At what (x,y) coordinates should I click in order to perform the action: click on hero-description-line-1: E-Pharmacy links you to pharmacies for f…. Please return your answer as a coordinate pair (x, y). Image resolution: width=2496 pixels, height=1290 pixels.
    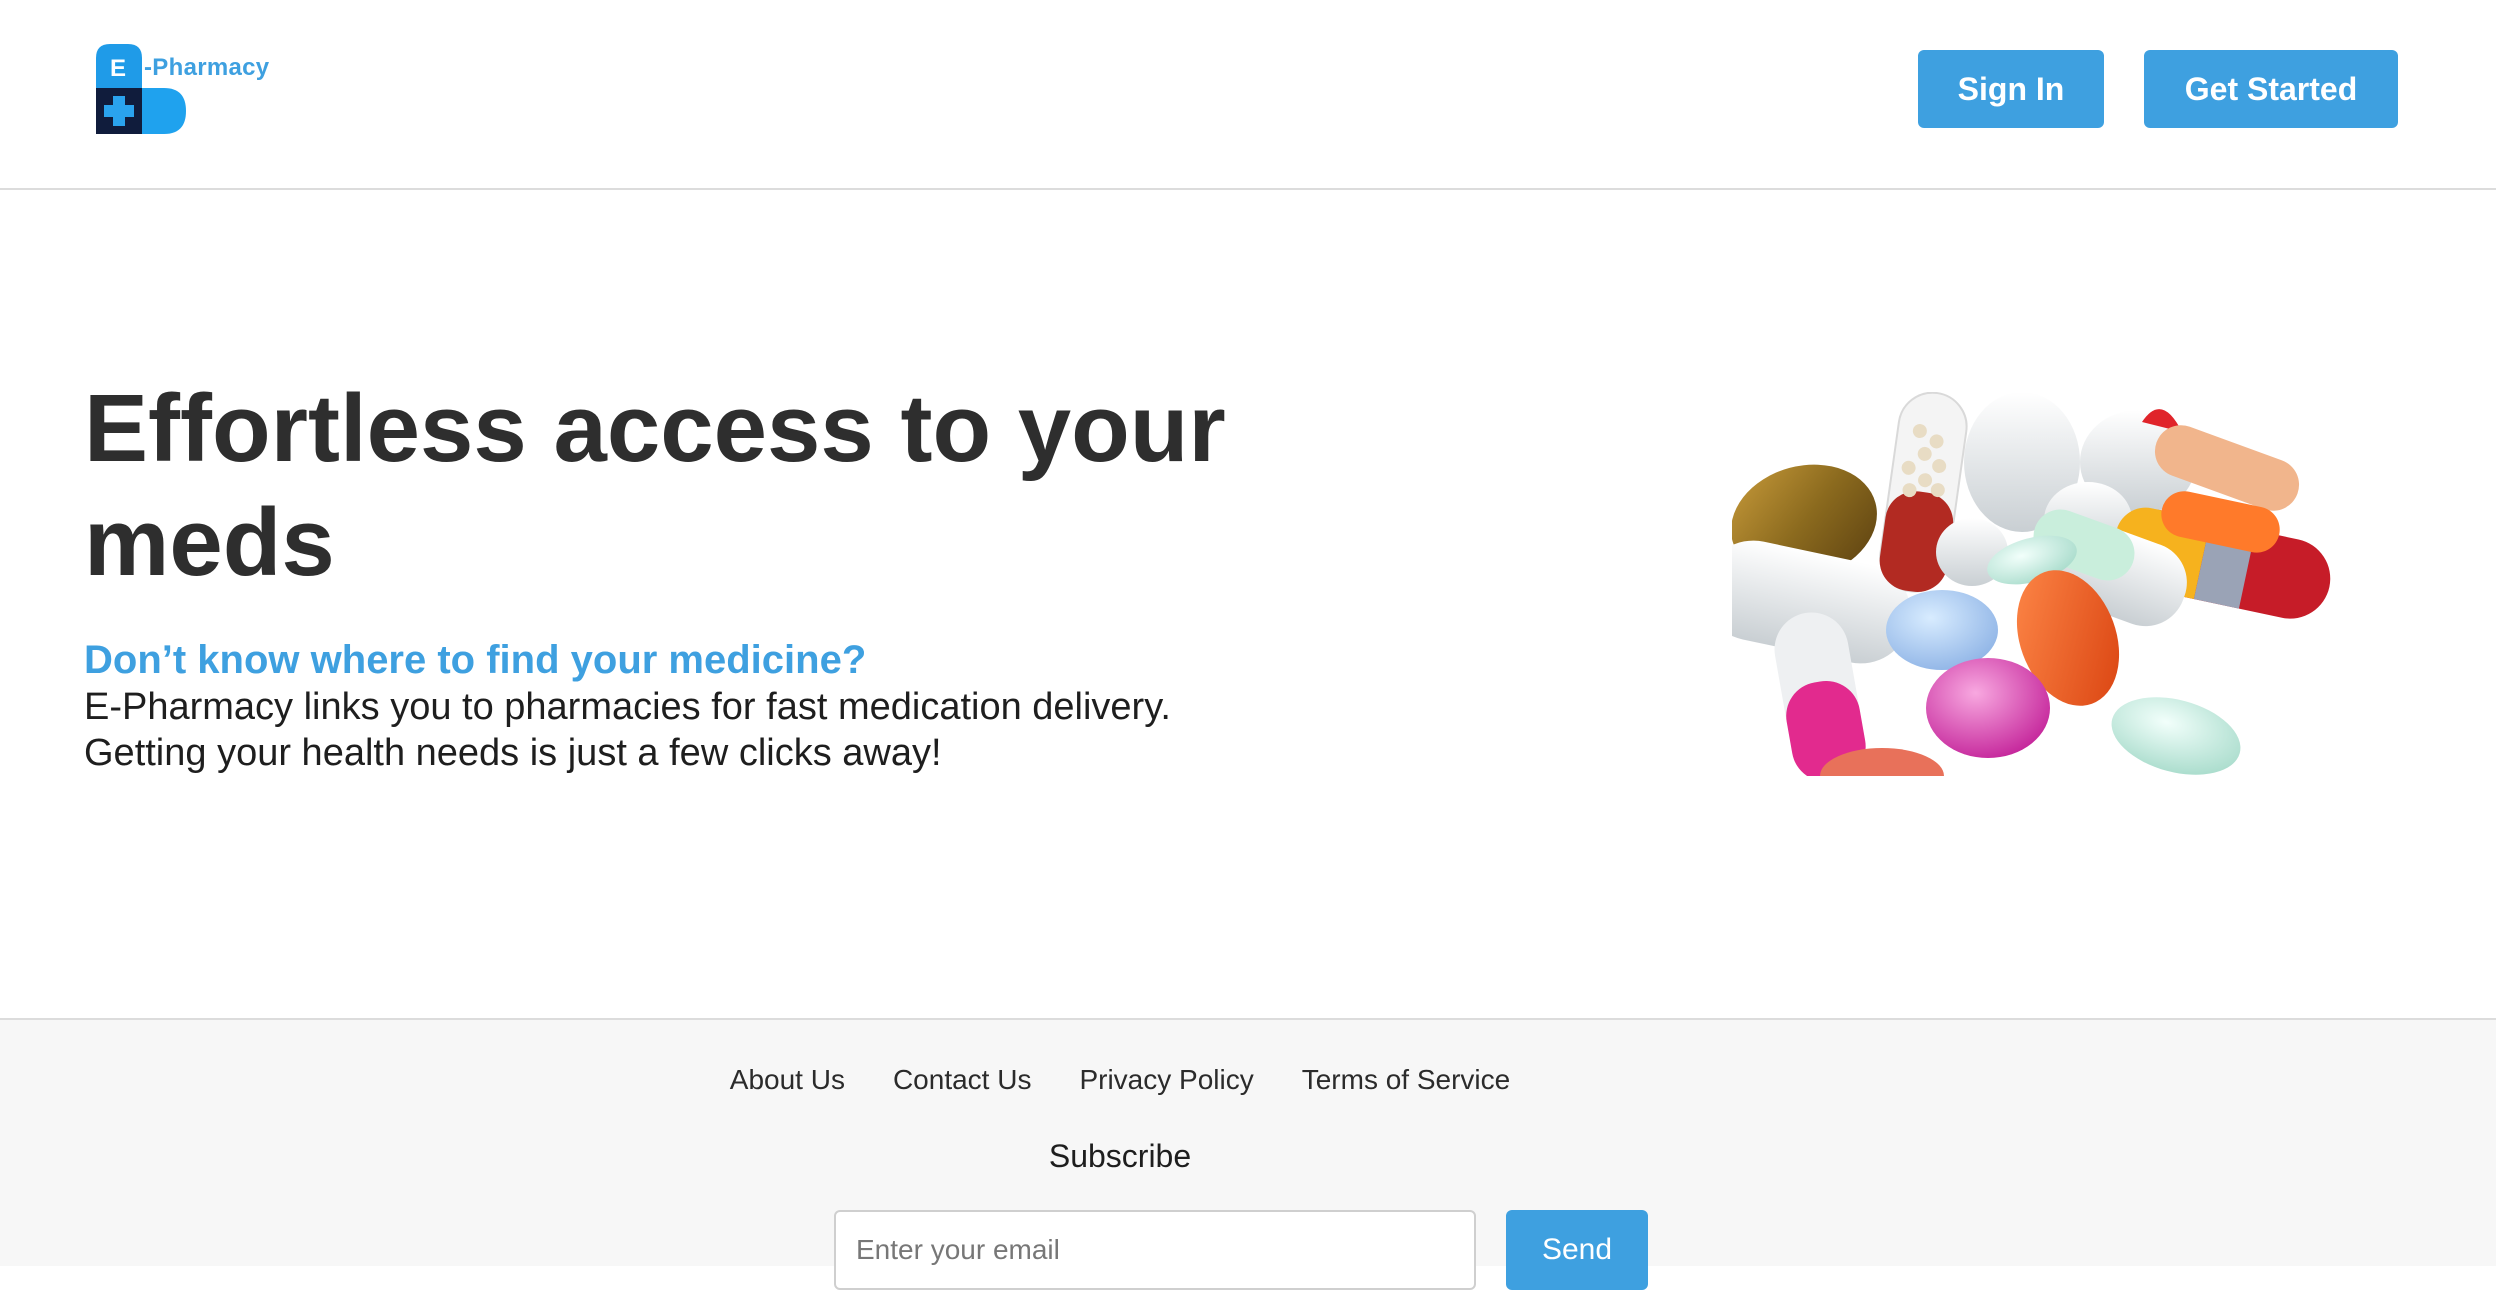
    Looking at the image, I should click on (627, 707).